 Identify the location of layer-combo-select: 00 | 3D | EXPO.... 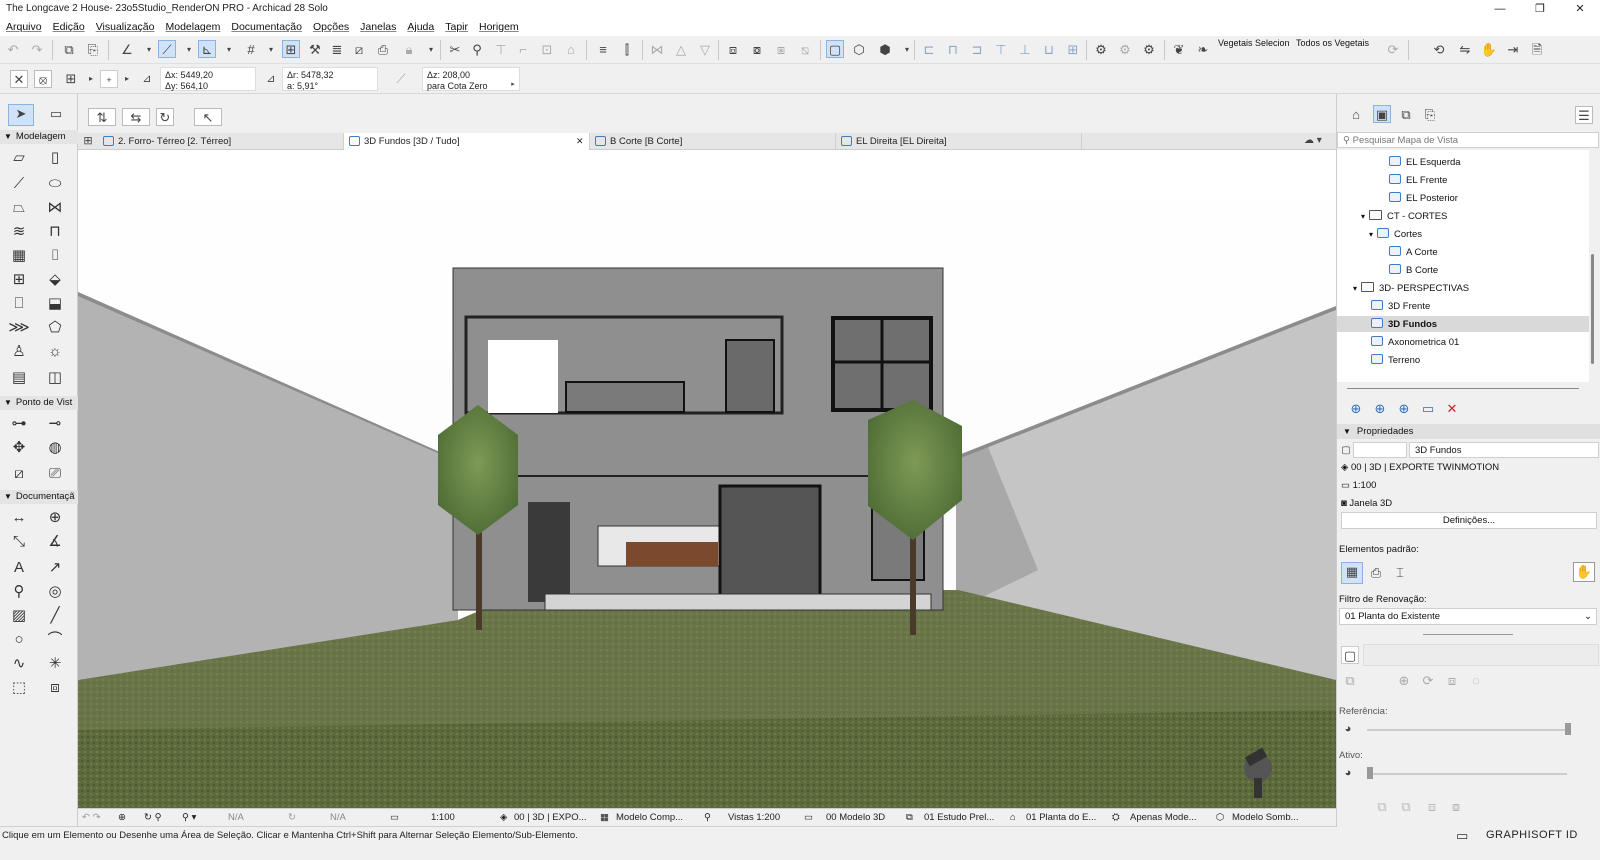
(550, 817).